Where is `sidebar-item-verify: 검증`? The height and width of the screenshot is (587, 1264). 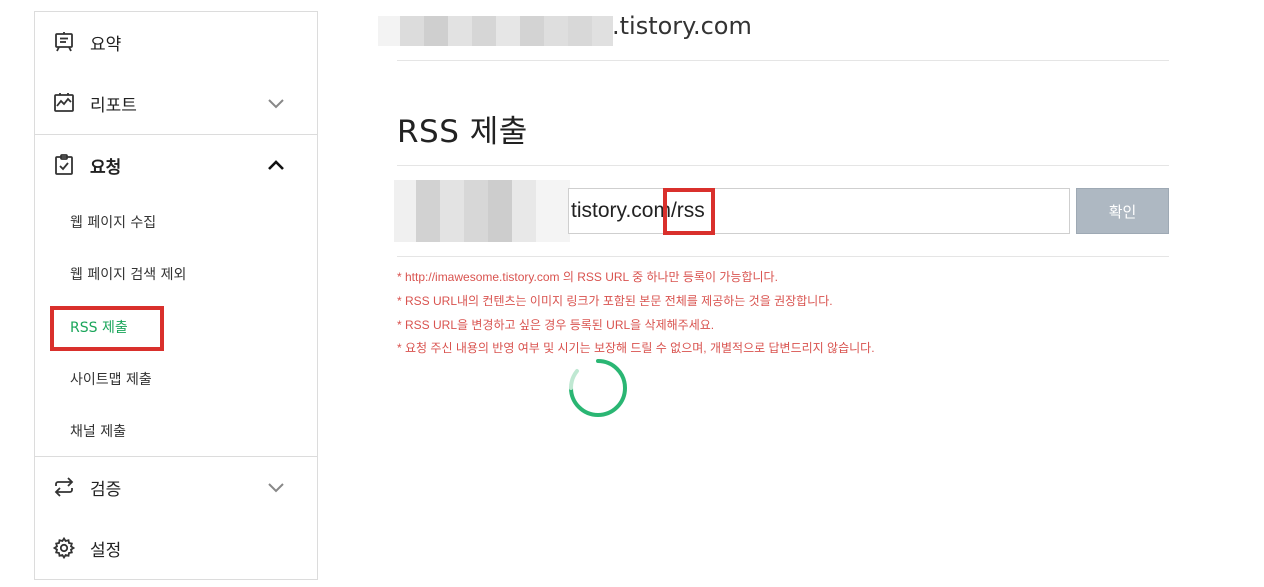 sidebar-item-verify: 검증 is located at coordinates (176, 487).